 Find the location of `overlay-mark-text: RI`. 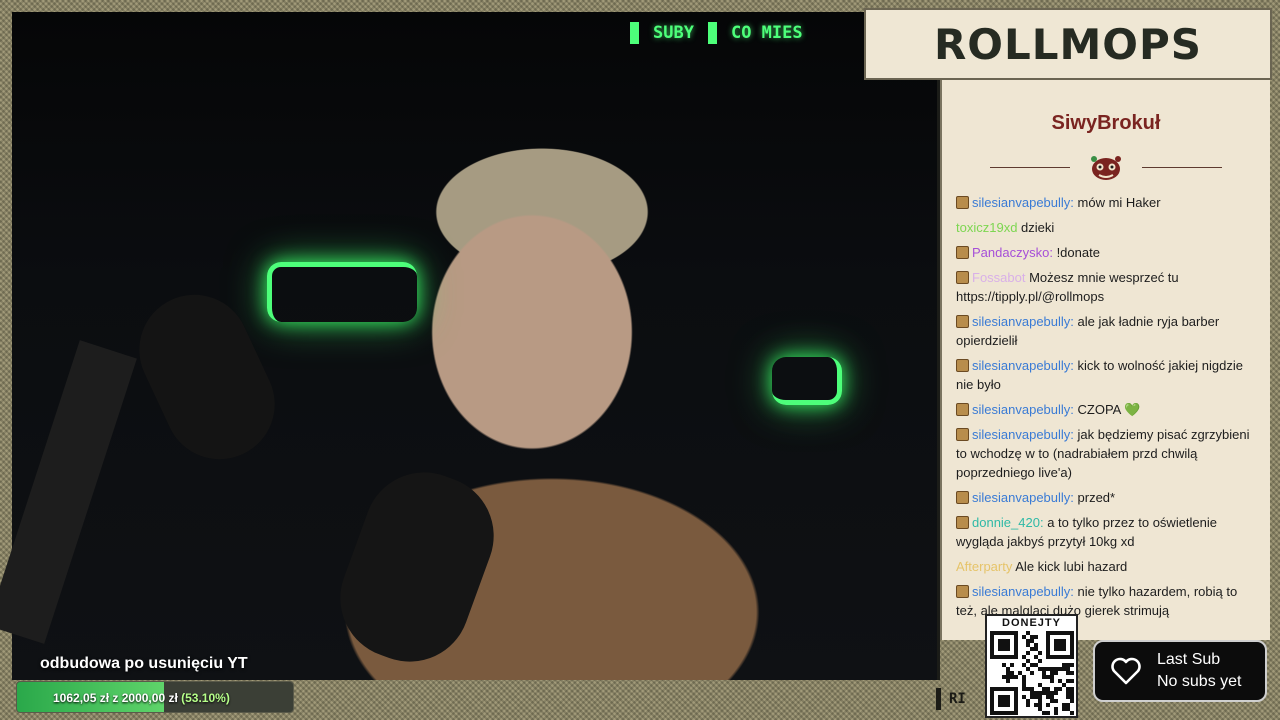

overlay-mark-text: RI is located at coordinates (957, 699).